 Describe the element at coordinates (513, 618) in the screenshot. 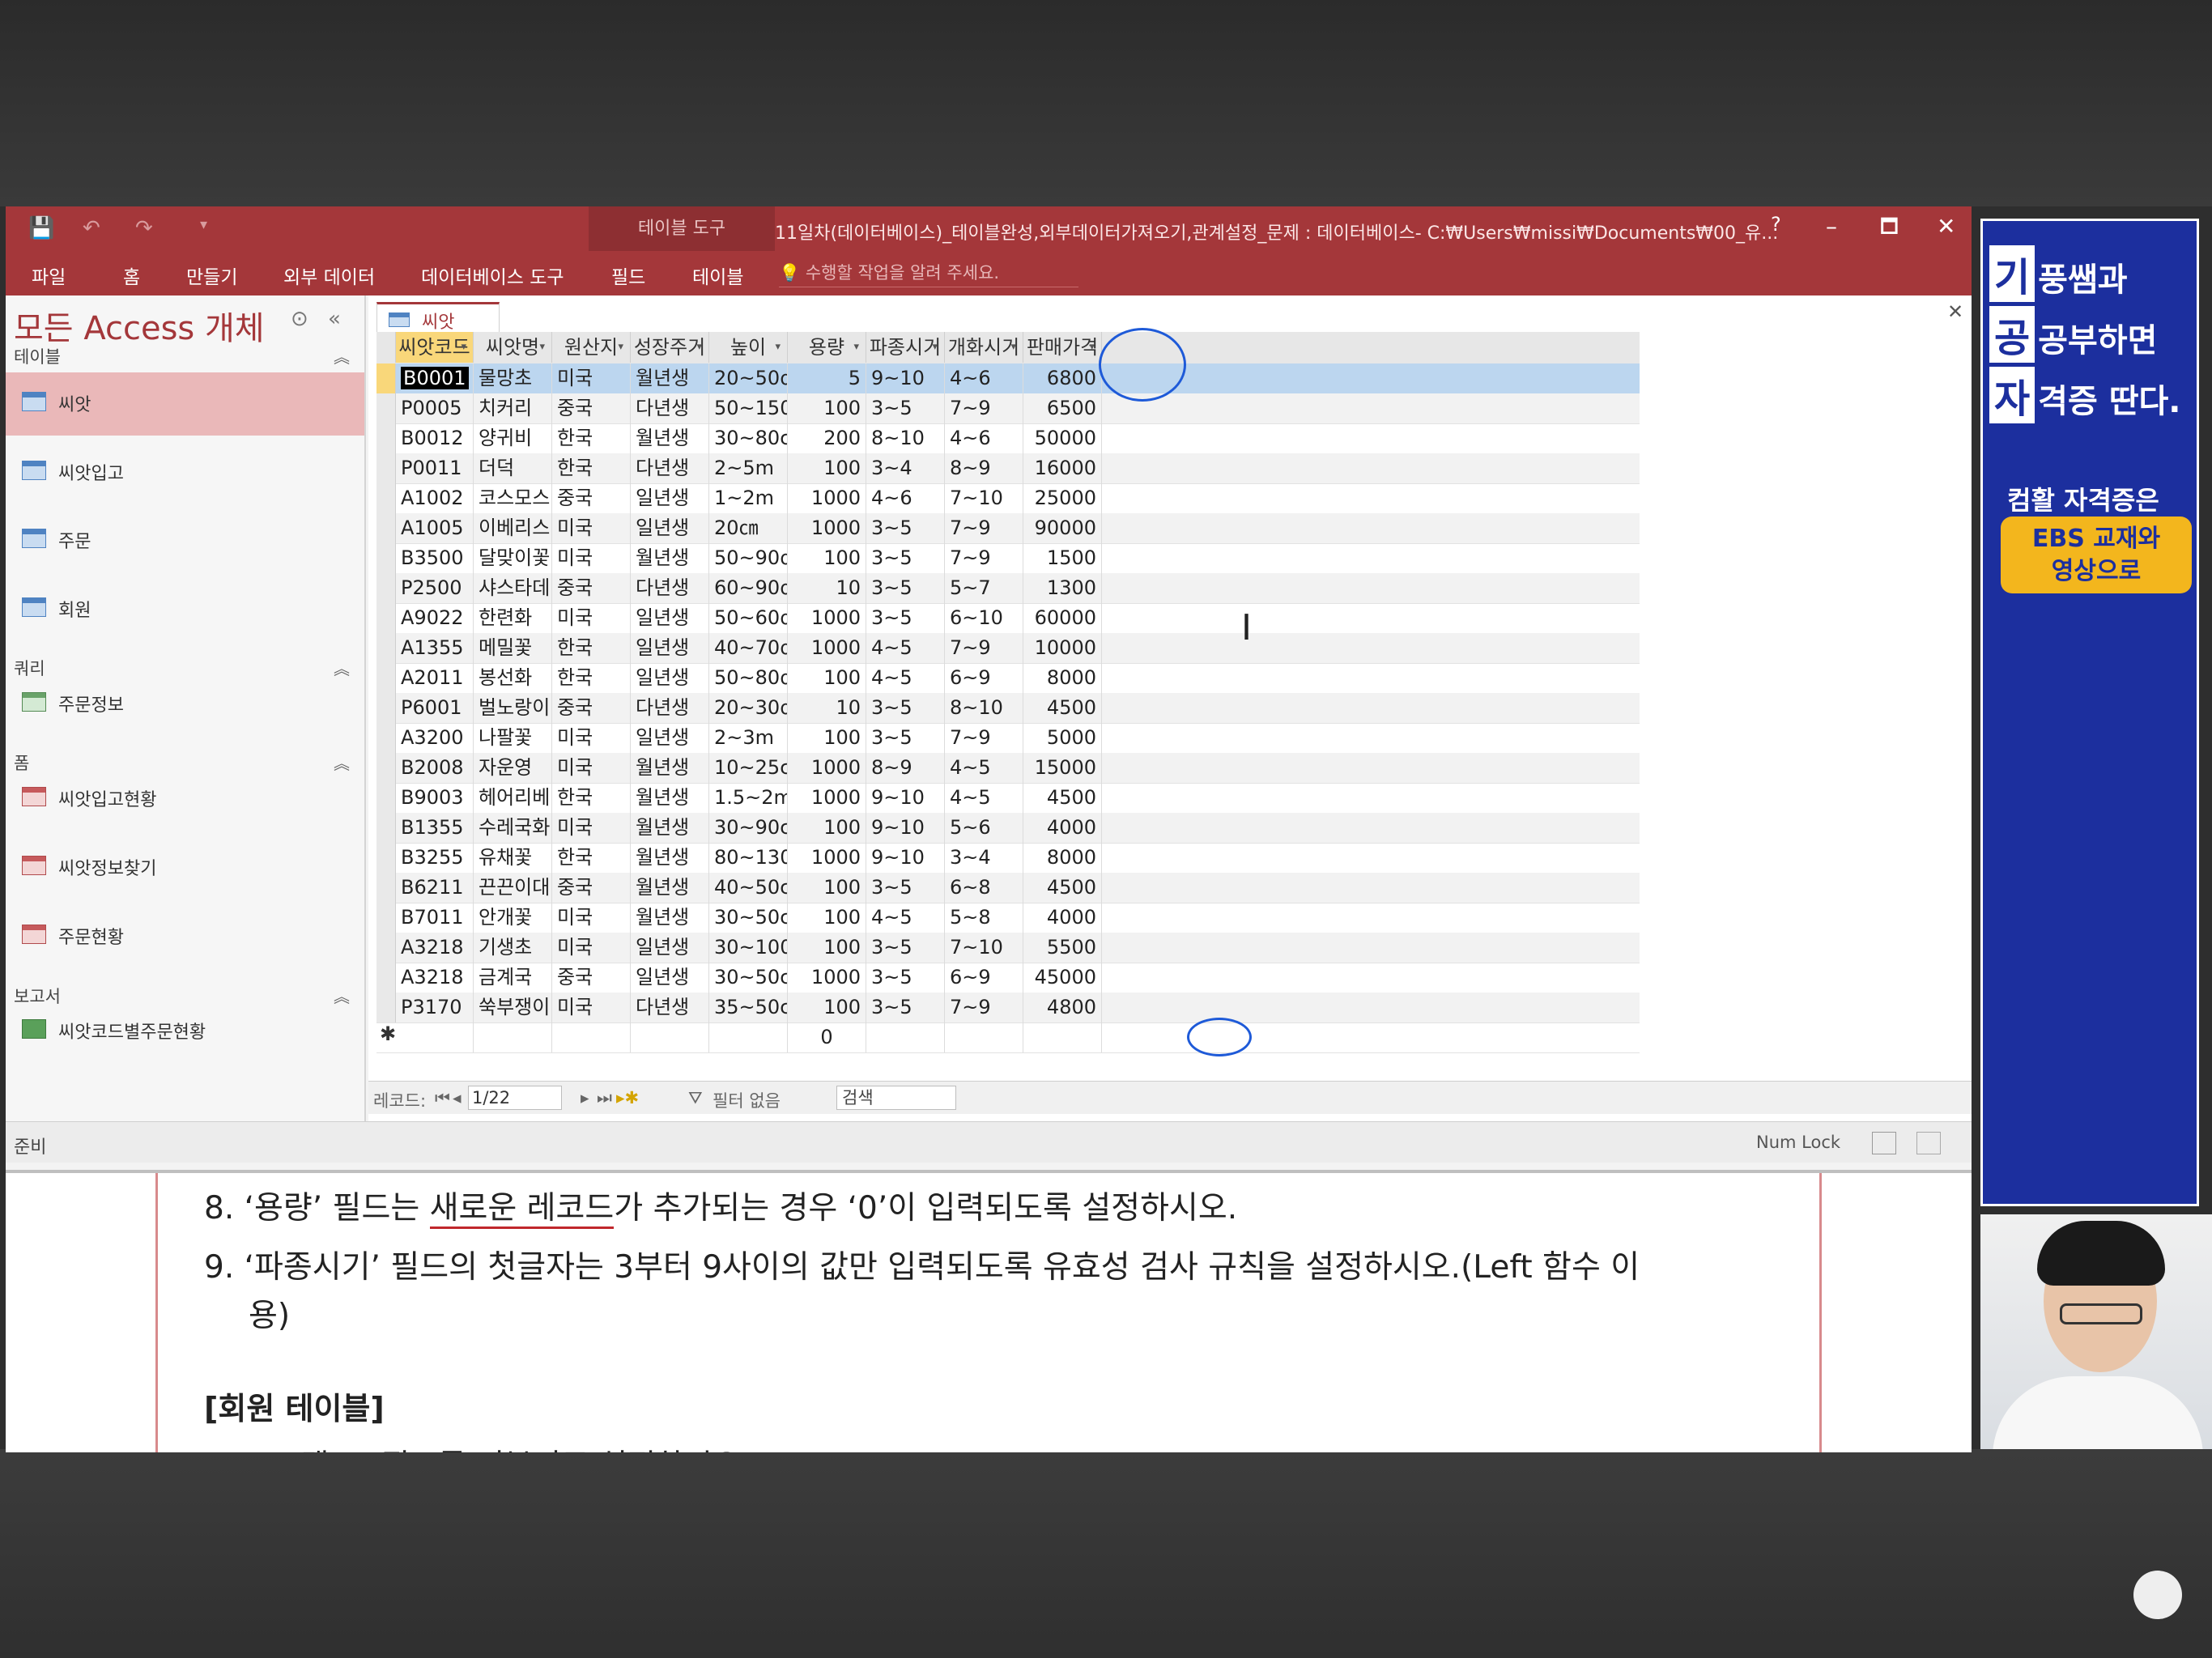

I see `table-cell: 한련화` at that location.